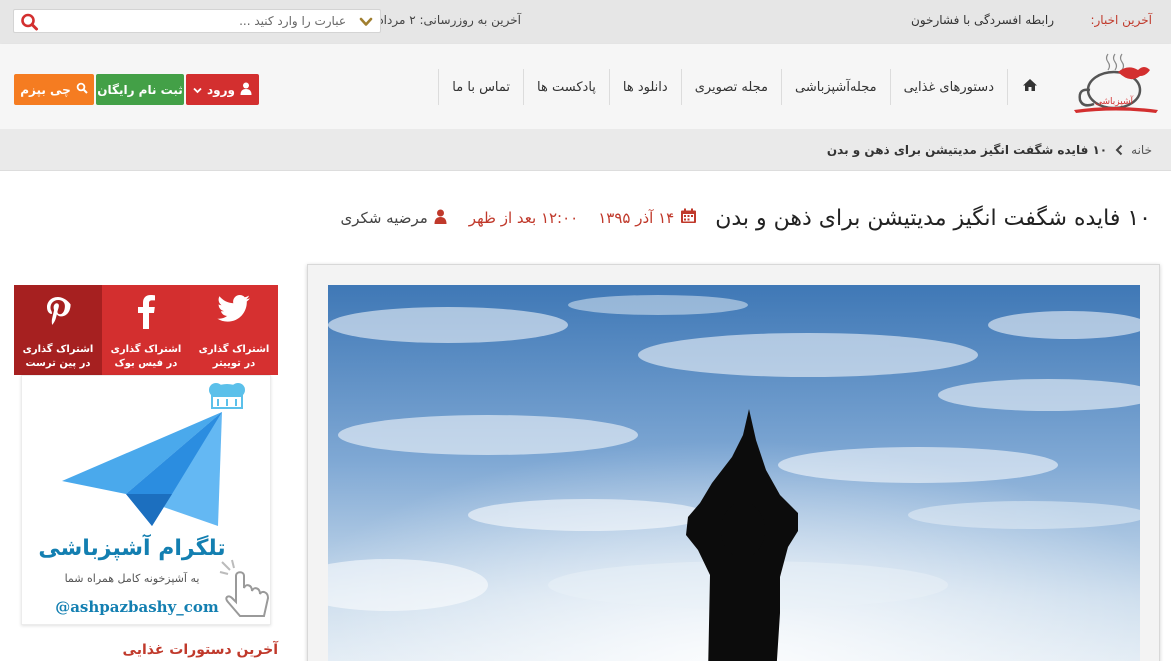 The height and width of the screenshot is (661, 1171). I want to click on search-bar, so click(197, 21).